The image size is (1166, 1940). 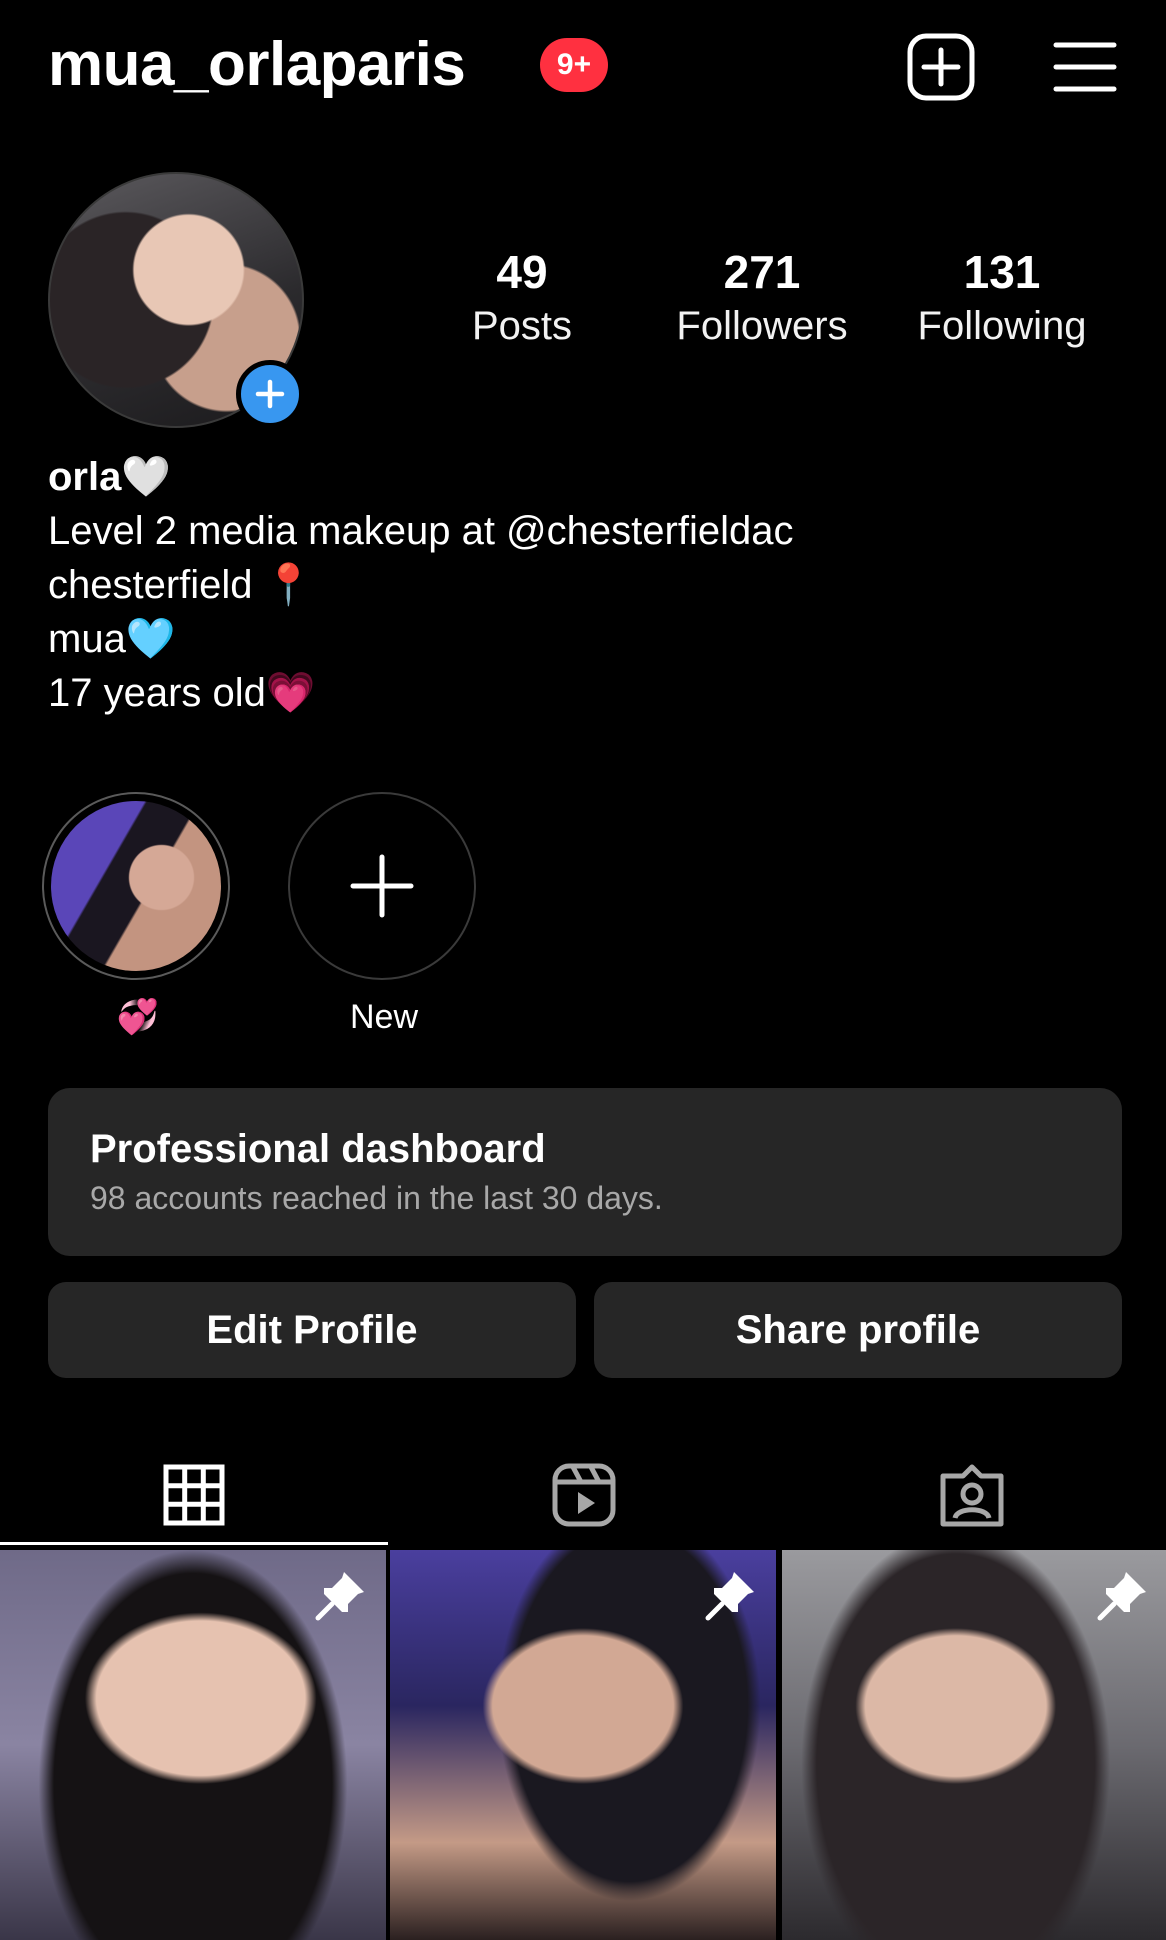 I want to click on highlight-ring, so click(x=136, y=886).